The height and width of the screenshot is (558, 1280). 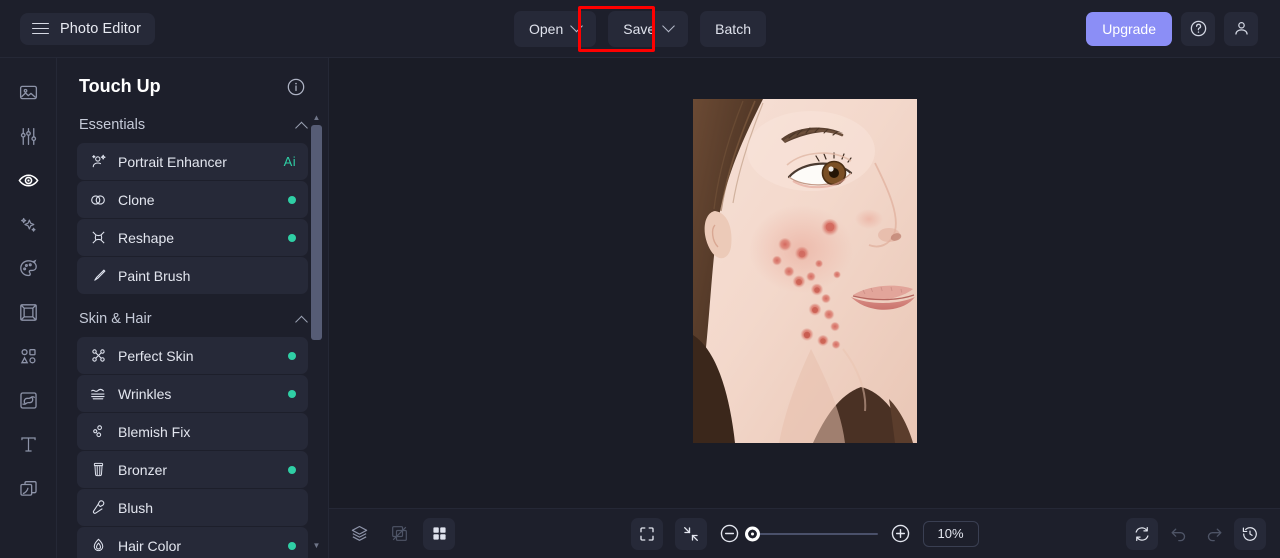 What do you see at coordinates (98, 275) in the screenshot?
I see `paint-brush-icon` at bounding box center [98, 275].